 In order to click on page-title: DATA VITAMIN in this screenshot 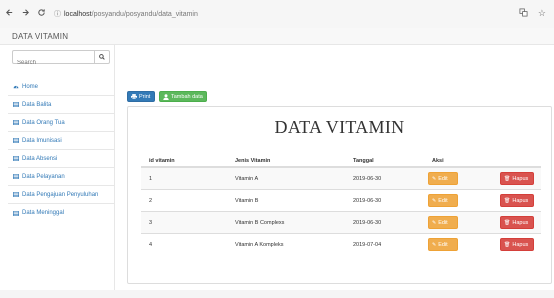, I will do `click(339, 127)`.